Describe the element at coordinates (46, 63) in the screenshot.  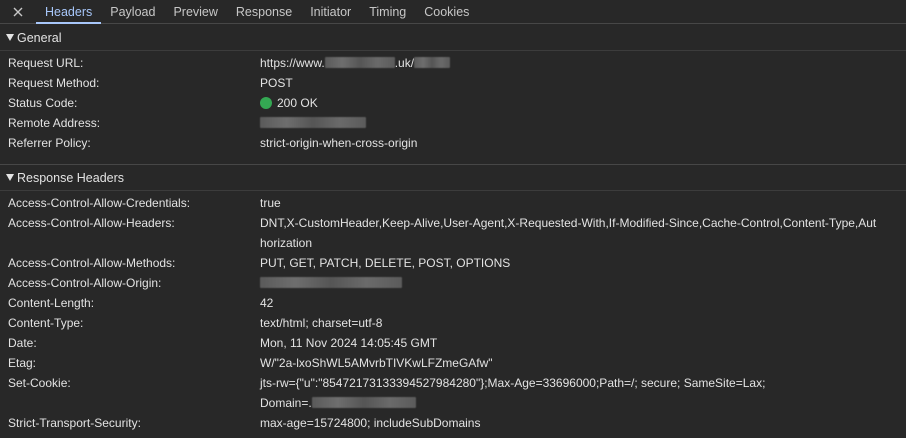
I see `header-key: Request URL:` at that location.